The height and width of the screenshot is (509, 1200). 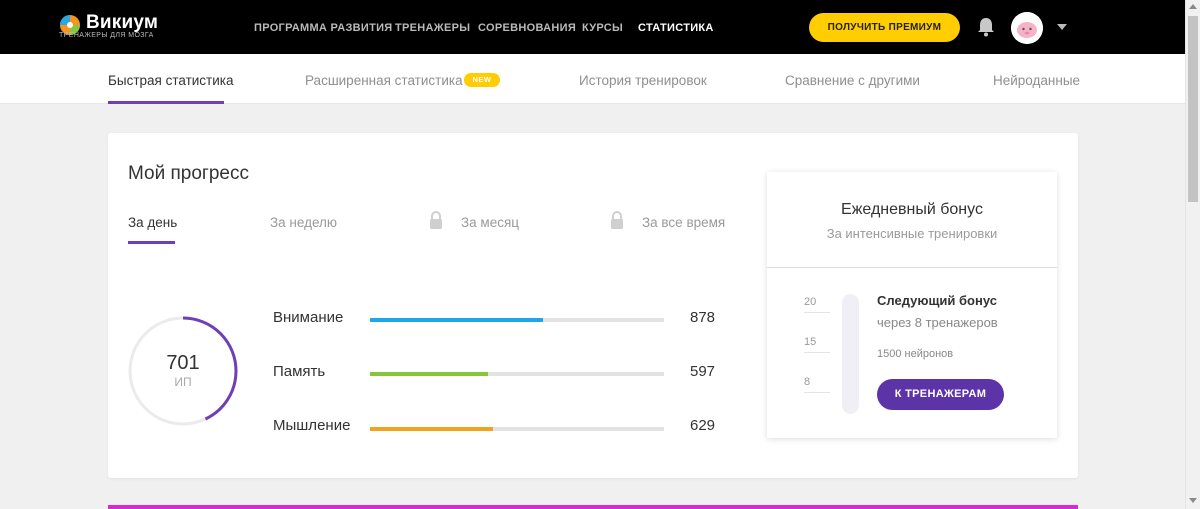 I want to click on scale-label: 8, so click(x=807, y=382).